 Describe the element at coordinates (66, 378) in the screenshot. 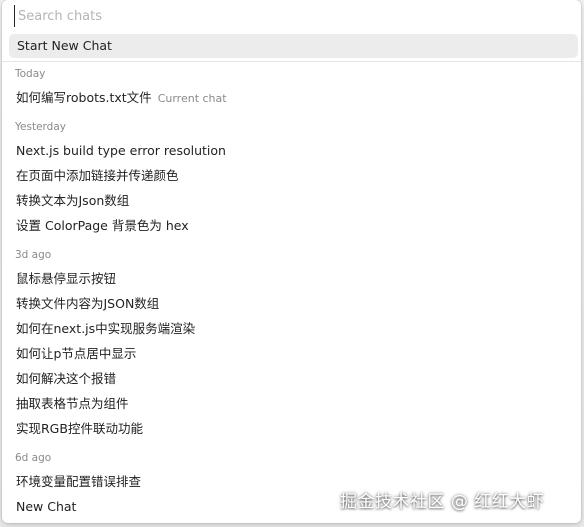

I see `chat-item-title: 如何解决这个报错` at that location.